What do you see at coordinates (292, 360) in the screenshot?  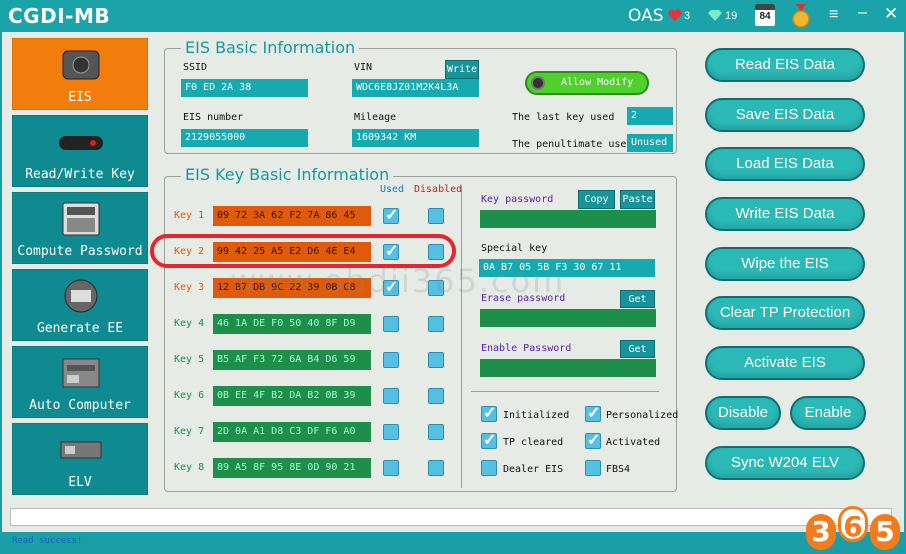 I see `key-value-field: B5 AF F3 72 6A B4 D6 59` at bounding box center [292, 360].